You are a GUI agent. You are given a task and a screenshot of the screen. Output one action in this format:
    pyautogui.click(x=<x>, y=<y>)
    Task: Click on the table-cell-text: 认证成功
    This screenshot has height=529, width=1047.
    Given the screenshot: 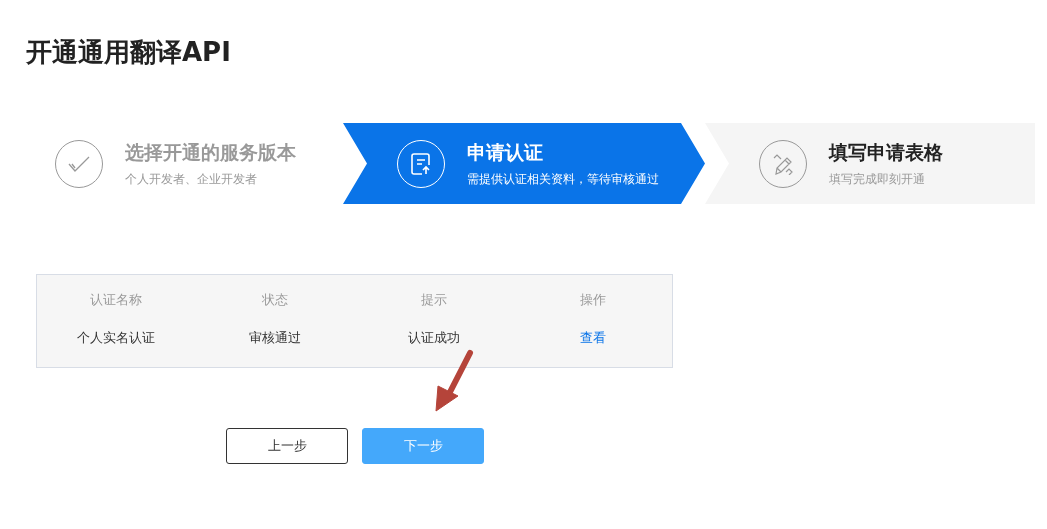 What is the action you would take?
    pyautogui.click(x=433, y=338)
    